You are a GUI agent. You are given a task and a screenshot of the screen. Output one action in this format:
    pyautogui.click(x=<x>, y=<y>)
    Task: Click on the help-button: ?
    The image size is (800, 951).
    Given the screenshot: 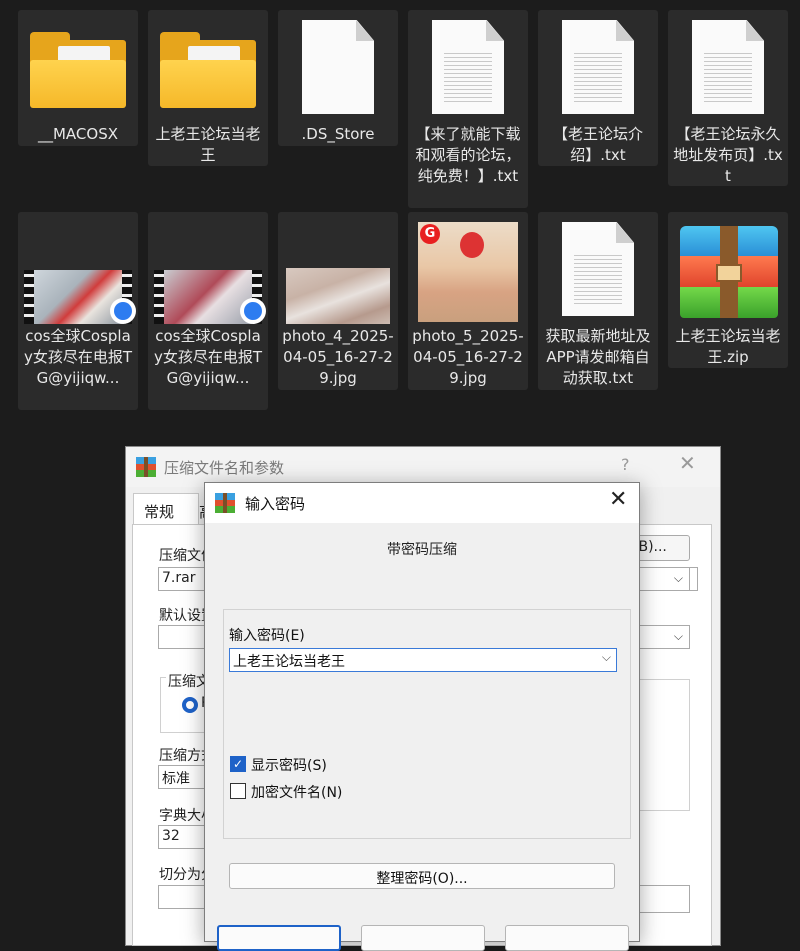 What is the action you would take?
    pyautogui.click(x=625, y=464)
    